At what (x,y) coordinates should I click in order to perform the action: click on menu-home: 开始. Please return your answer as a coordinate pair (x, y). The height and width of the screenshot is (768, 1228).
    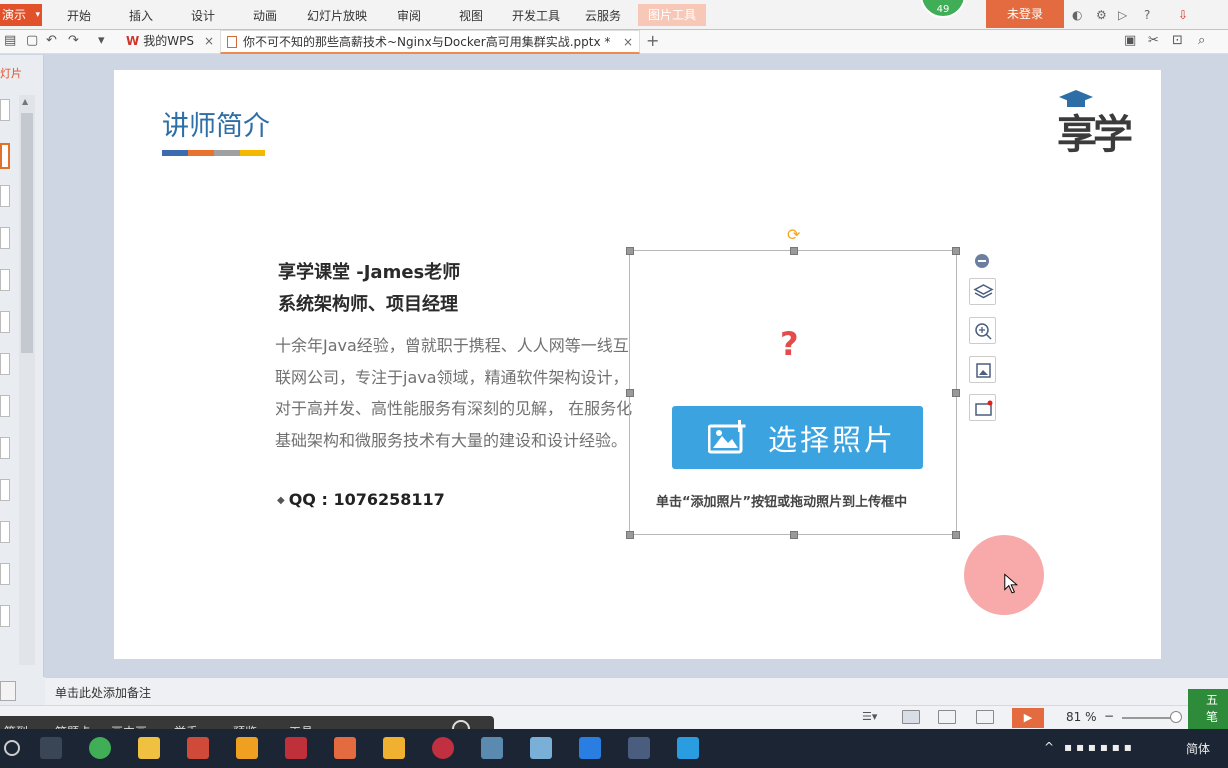
    Looking at the image, I should click on (79, 15).